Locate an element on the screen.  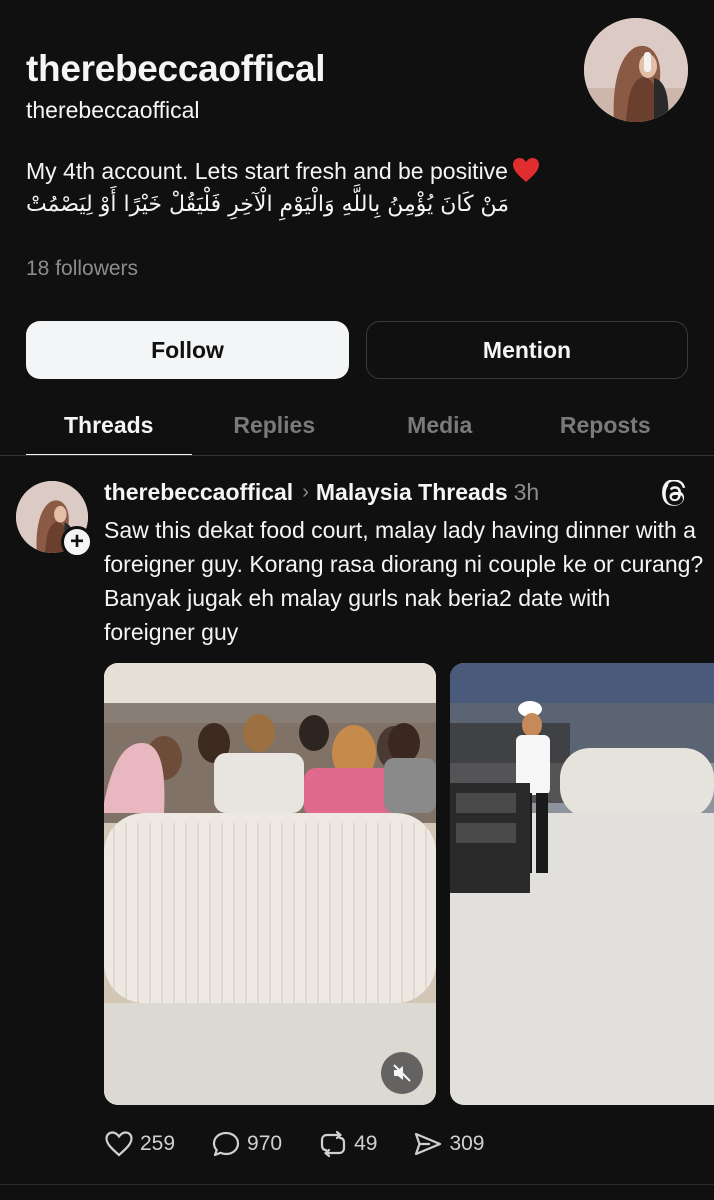
chevron-right-icon: › is located at coordinates (305, 492).